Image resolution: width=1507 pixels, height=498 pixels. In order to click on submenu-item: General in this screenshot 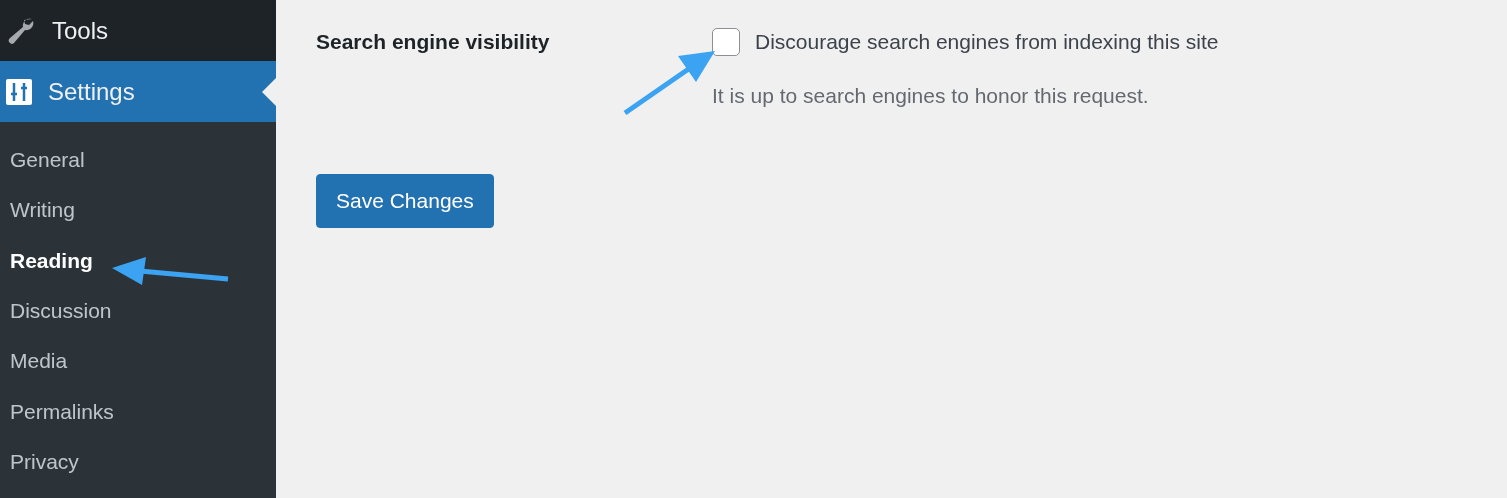, I will do `click(138, 160)`.